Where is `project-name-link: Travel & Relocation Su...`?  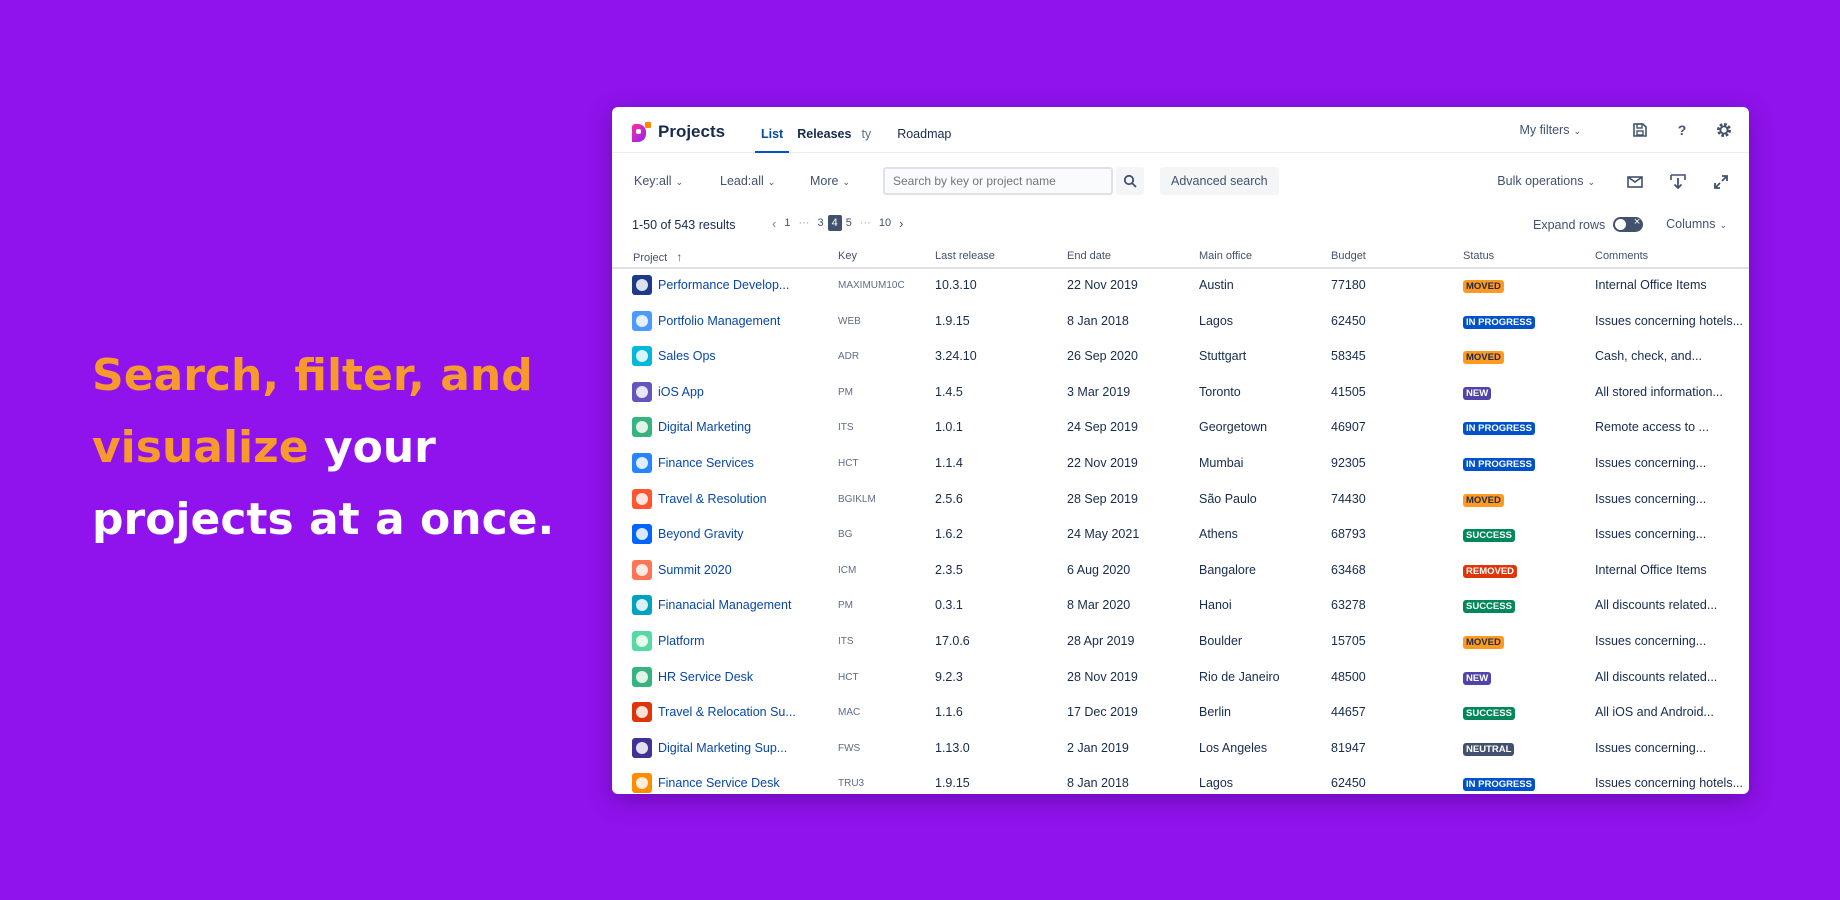
project-name-link: Travel & Relocation Su... is located at coordinates (727, 712).